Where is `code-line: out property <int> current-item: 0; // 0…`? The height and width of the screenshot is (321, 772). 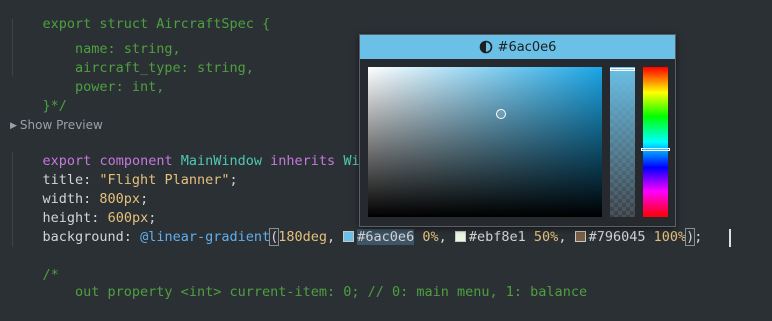 code-line: out property <int> current-item: 0; // 0… is located at coordinates (298, 282).